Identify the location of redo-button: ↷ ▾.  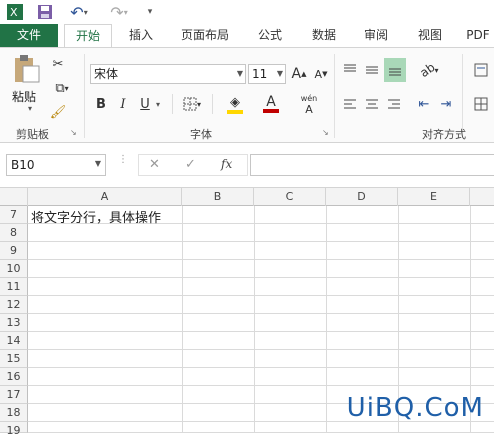
(119, 12).